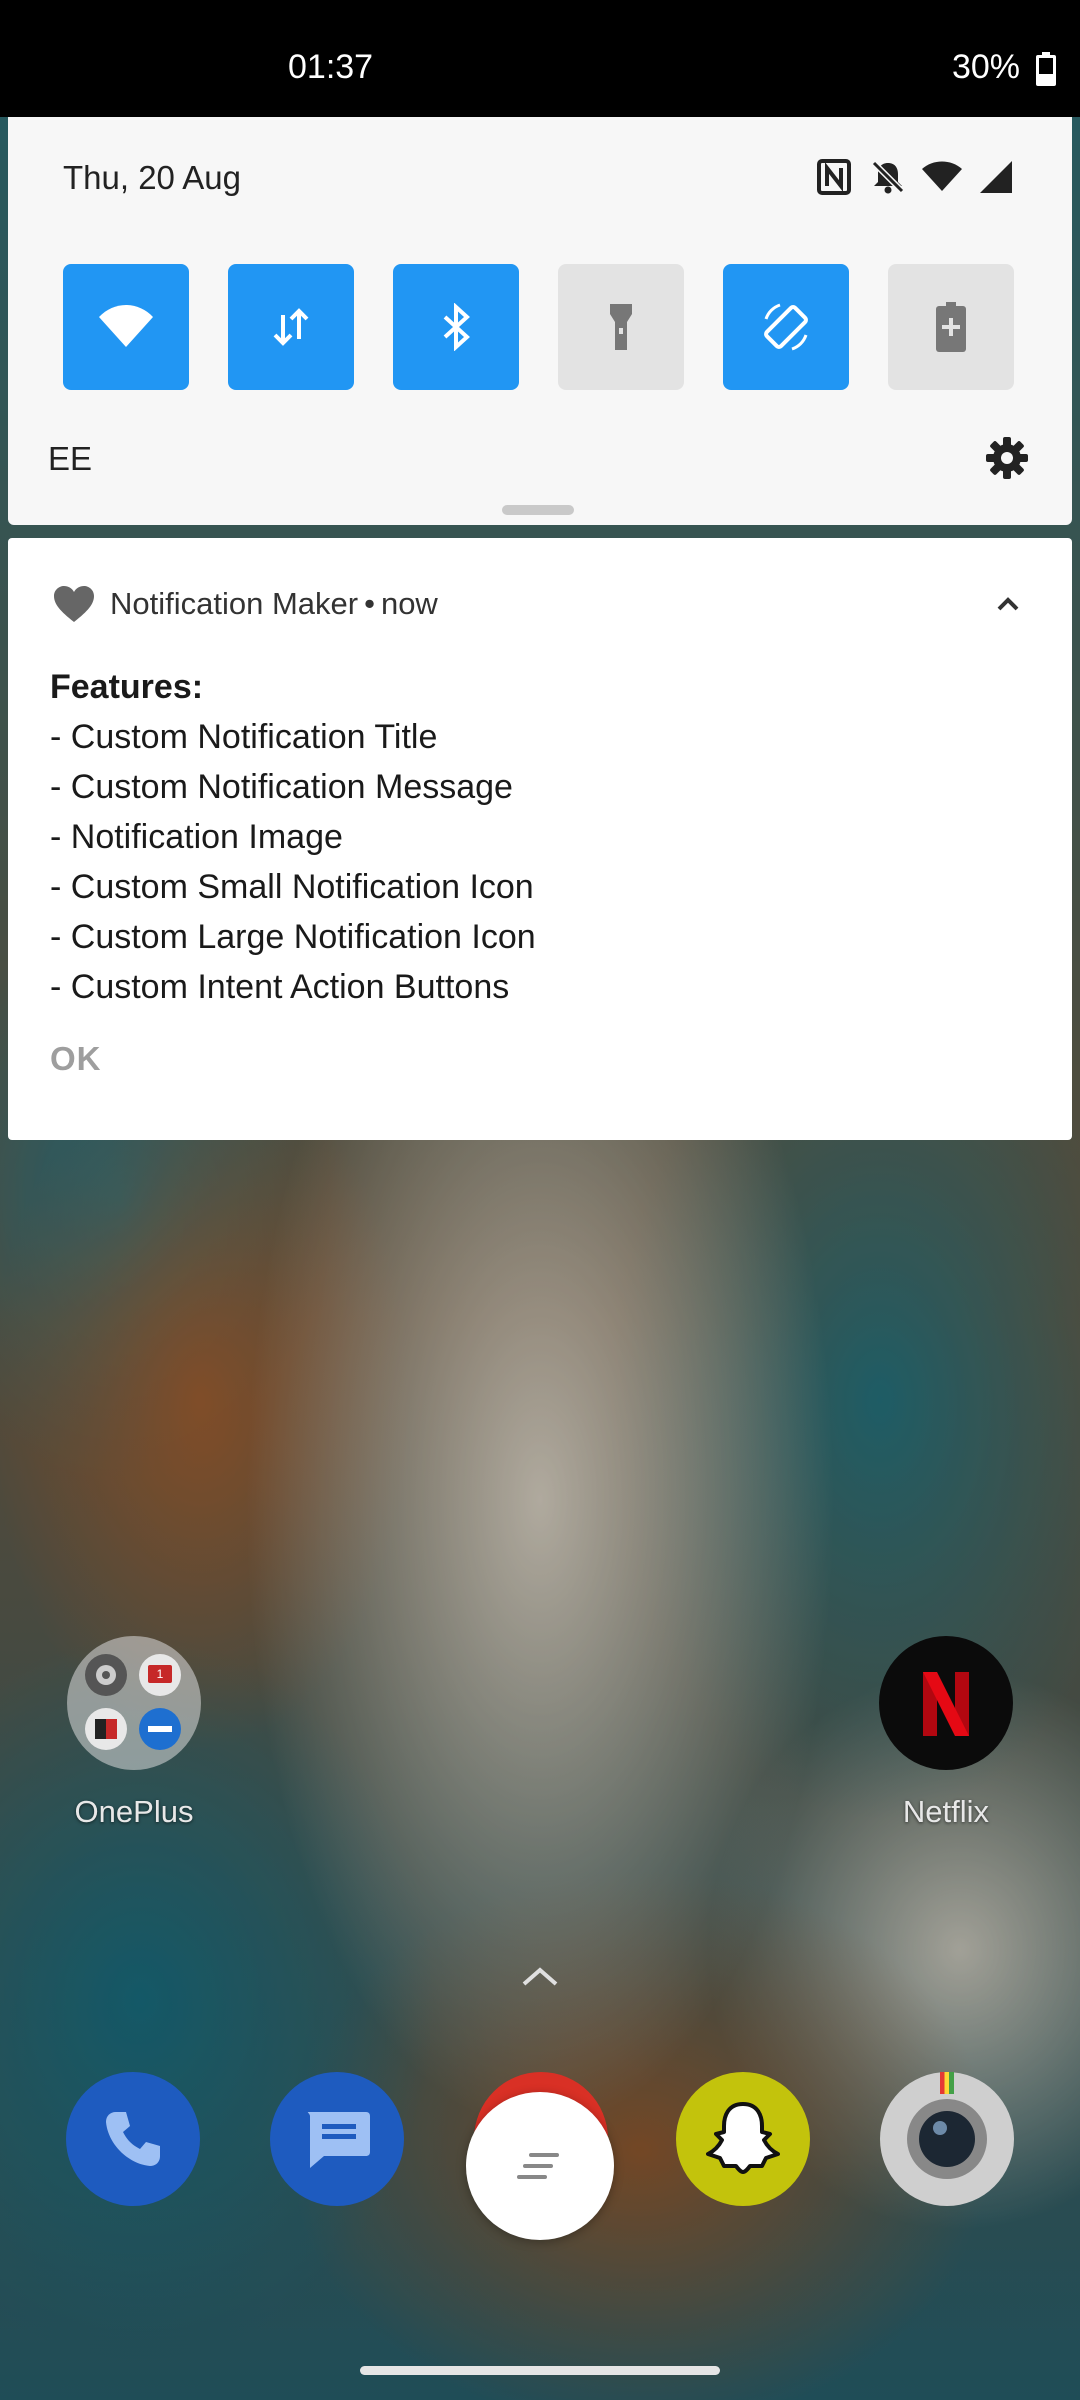  I want to click on battery-percentage: 30%, so click(985, 67).